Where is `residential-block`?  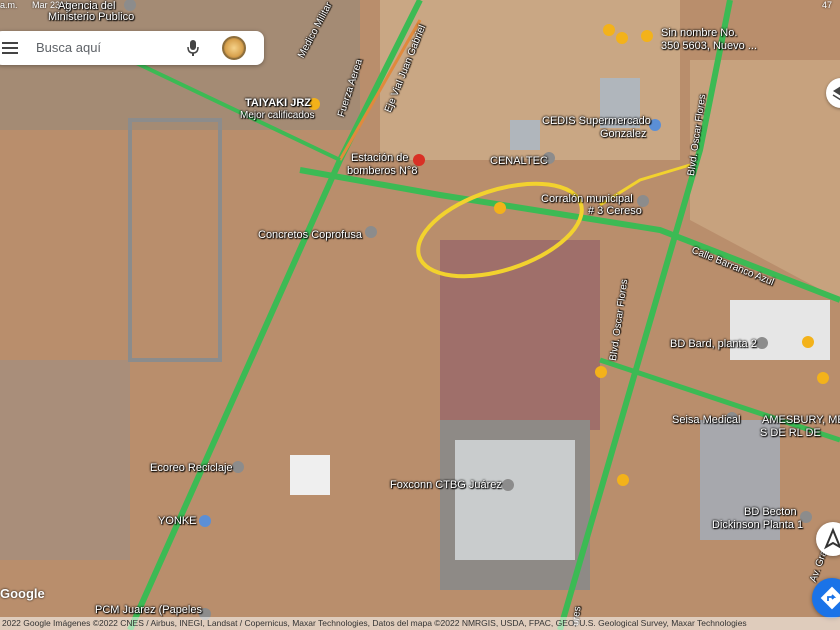 residential-block is located at coordinates (65, 460).